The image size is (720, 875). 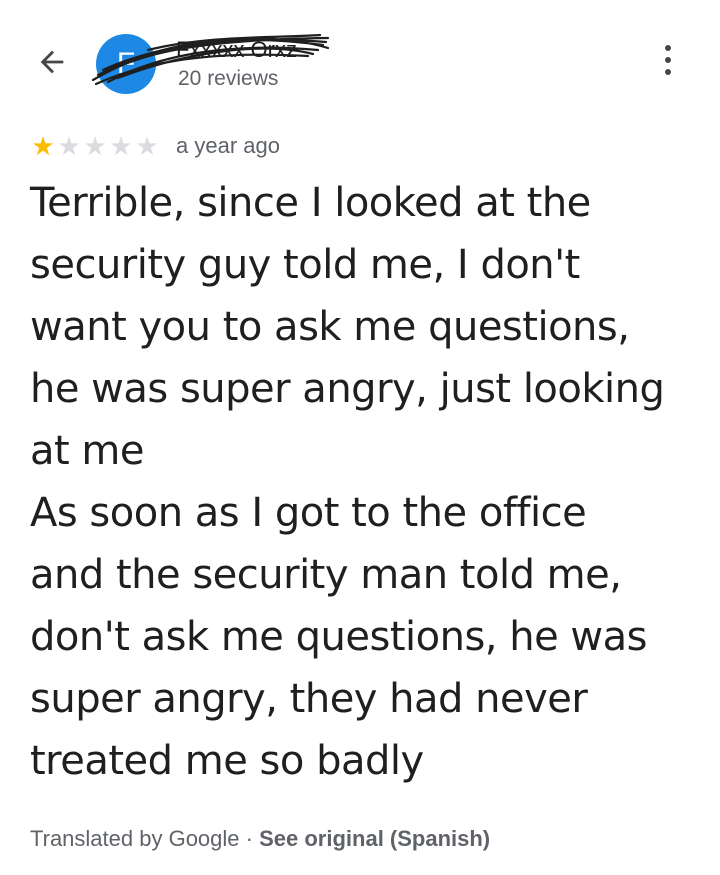 I want to click on review-text-line: don't ask me questions, he was, so click(x=338, y=637).